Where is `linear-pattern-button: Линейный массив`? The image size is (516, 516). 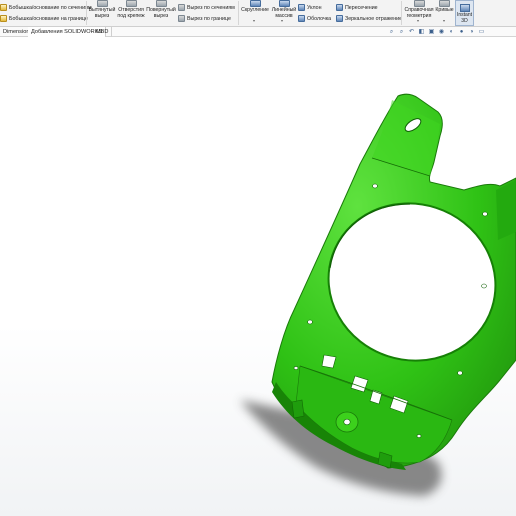
linear-pattern-button: Линейный массив is located at coordinates (284, 9).